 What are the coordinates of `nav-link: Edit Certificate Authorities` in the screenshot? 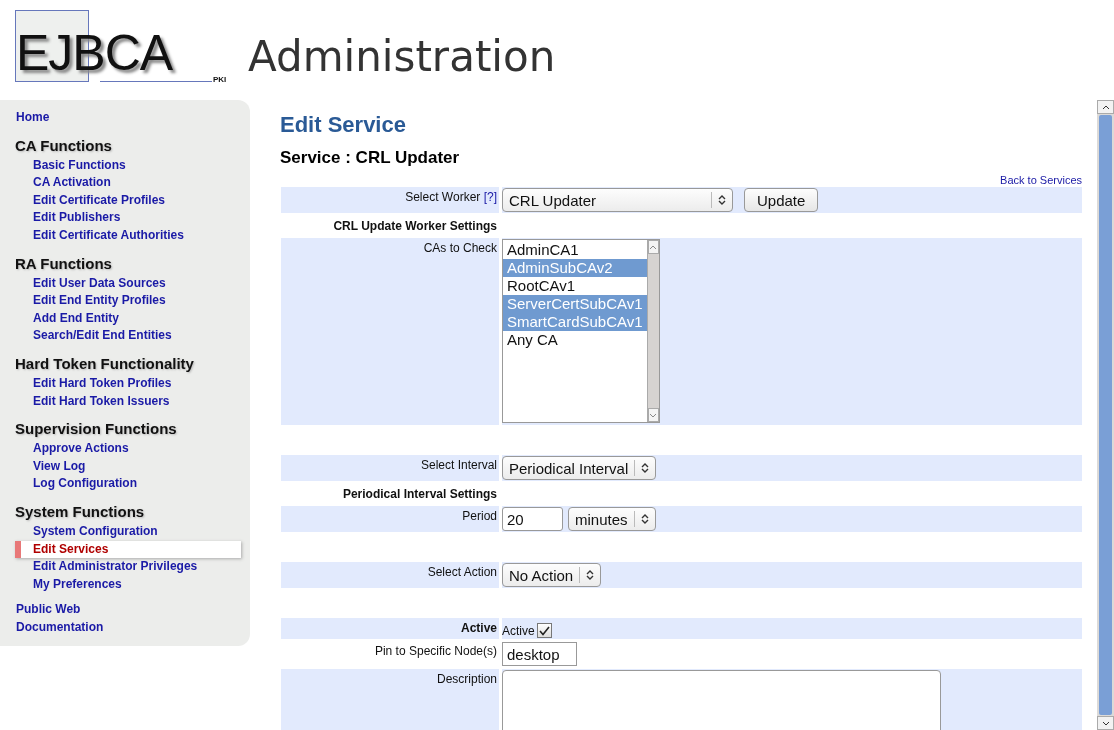 It's located at (120, 235).